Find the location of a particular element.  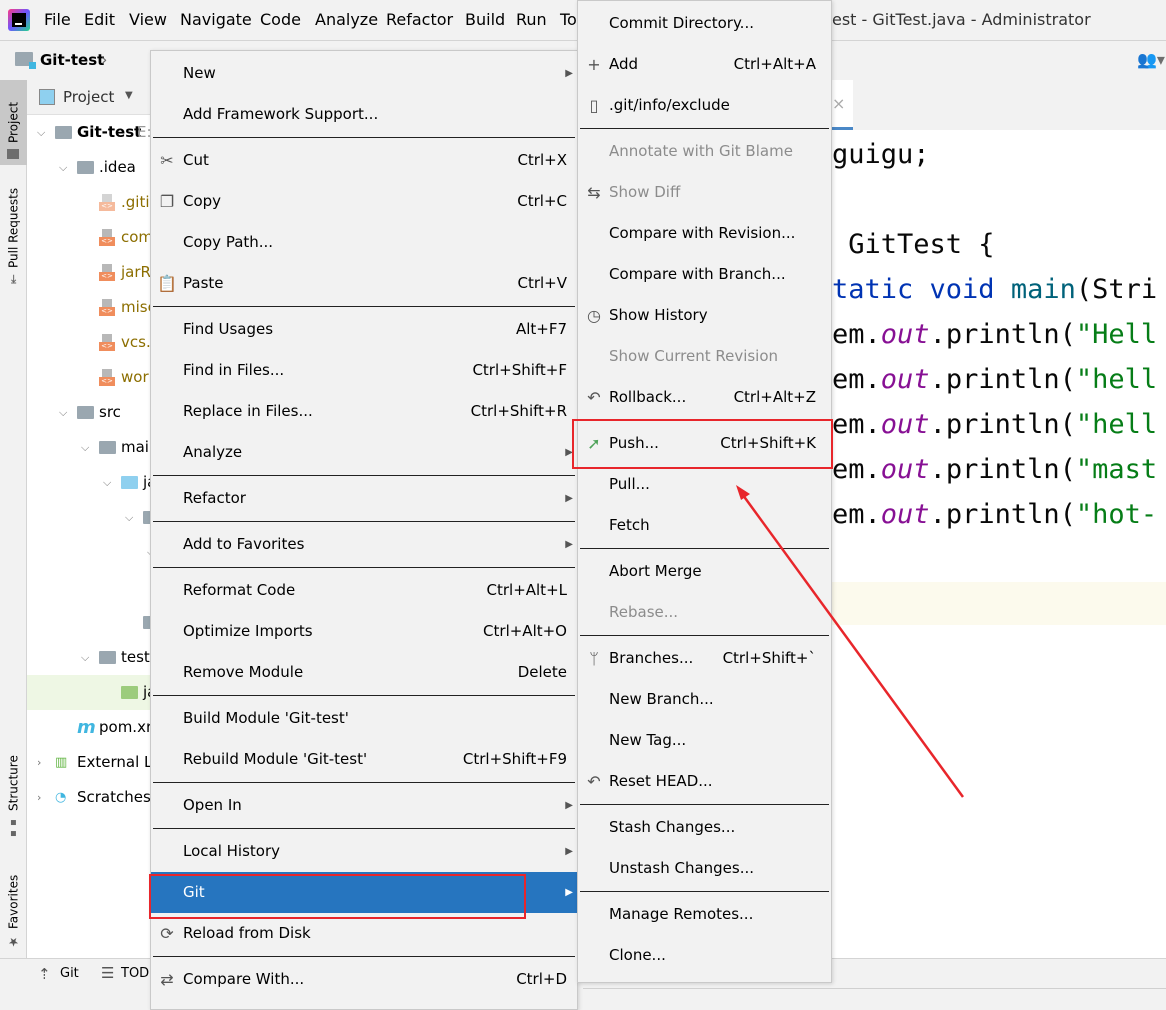

menu-item-branches: ᛘ Branches... Ctrl+Shift+` is located at coordinates (704, 658).